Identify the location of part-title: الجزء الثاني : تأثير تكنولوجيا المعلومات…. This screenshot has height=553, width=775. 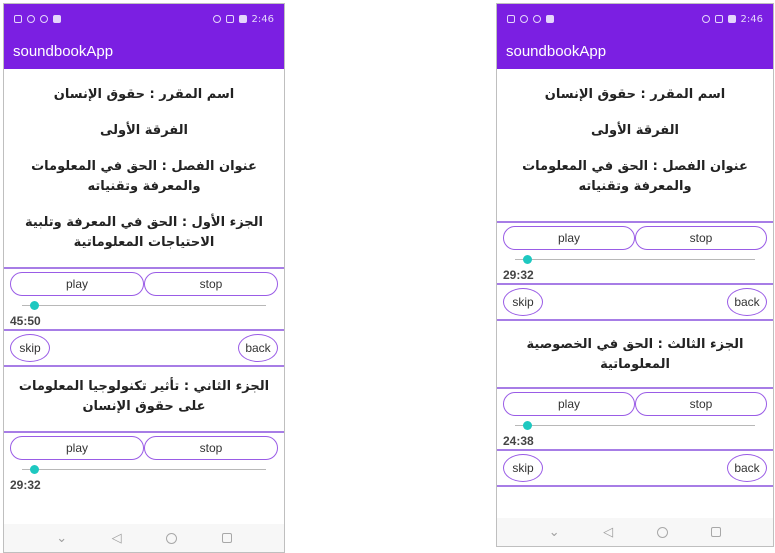
(144, 396).